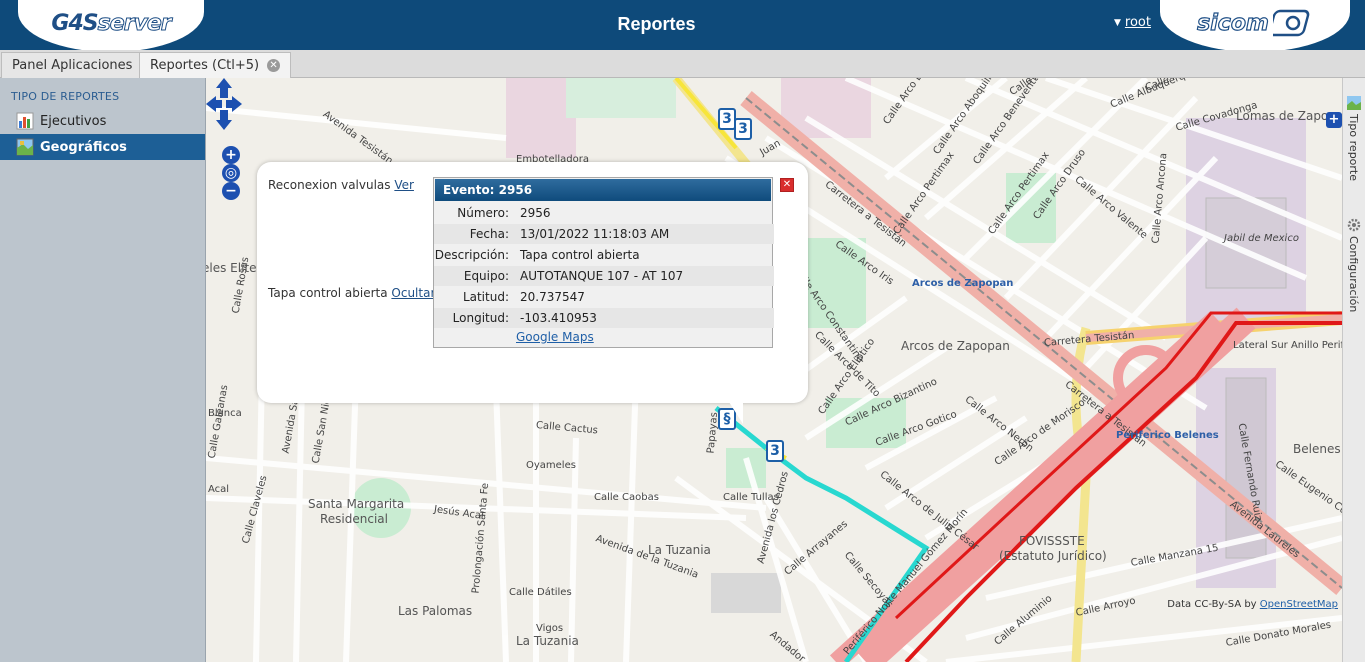 The height and width of the screenshot is (662, 1365). What do you see at coordinates (540, 592) in the screenshot?
I see `map-label: Calle Dátiles` at bounding box center [540, 592].